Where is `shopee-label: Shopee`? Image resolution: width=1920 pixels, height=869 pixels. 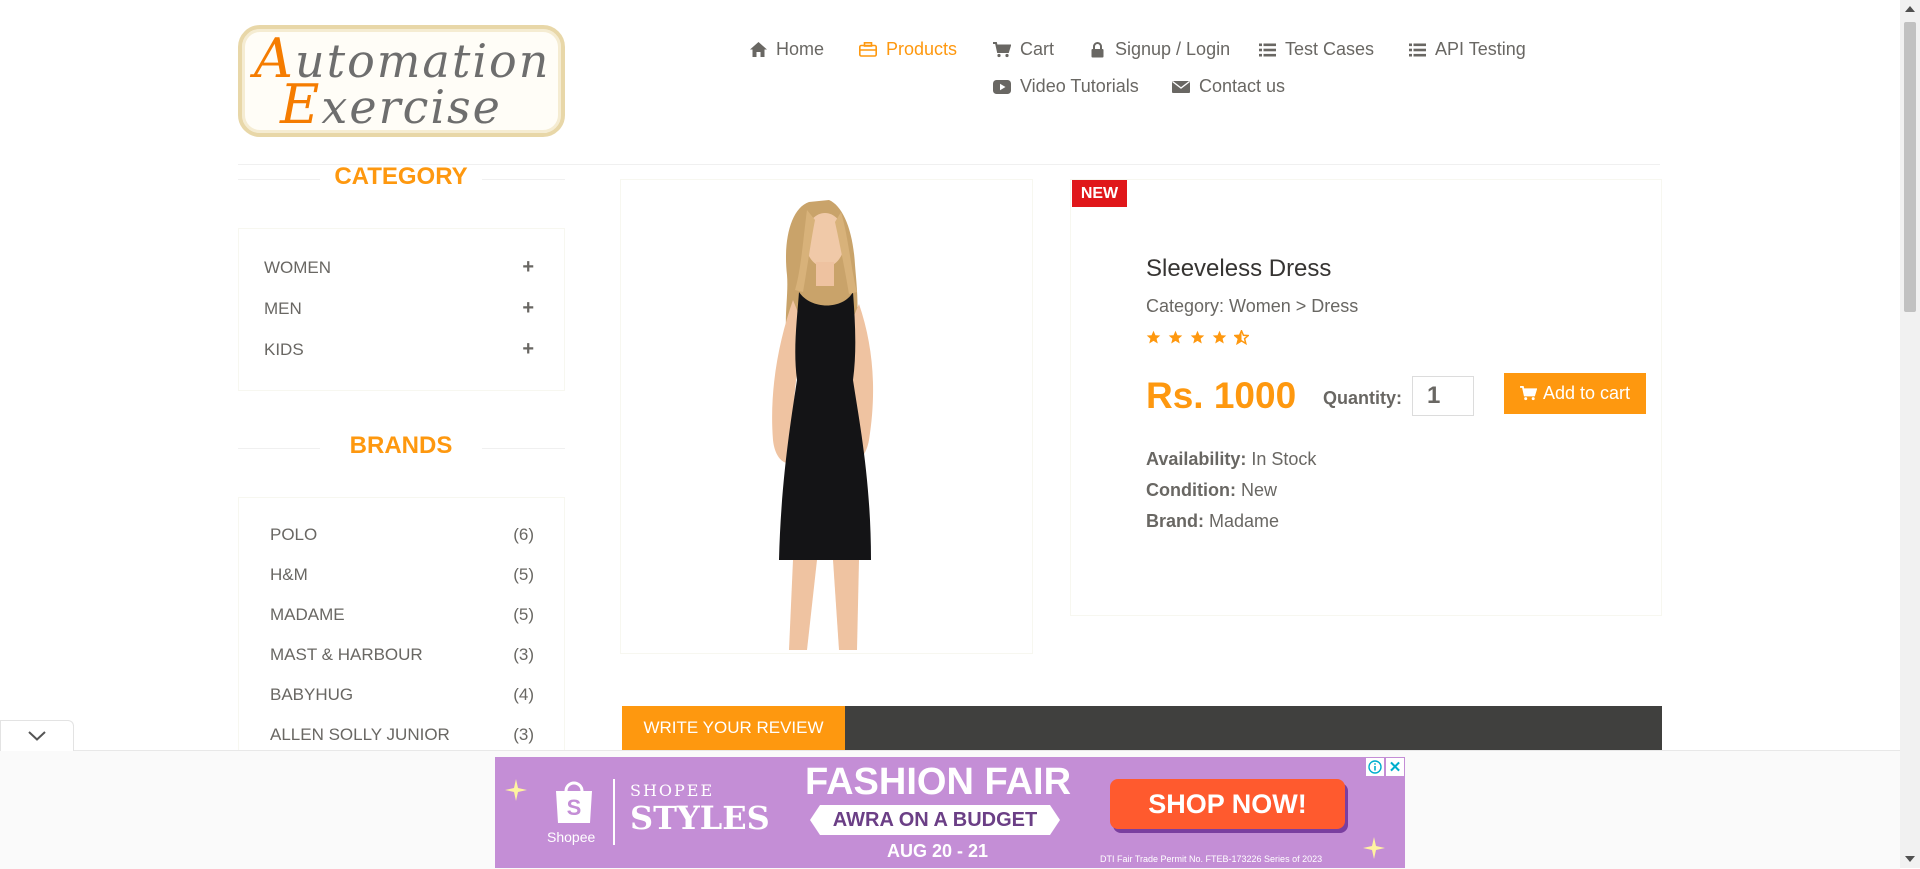
shopee-label: Shopee is located at coordinates (571, 837).